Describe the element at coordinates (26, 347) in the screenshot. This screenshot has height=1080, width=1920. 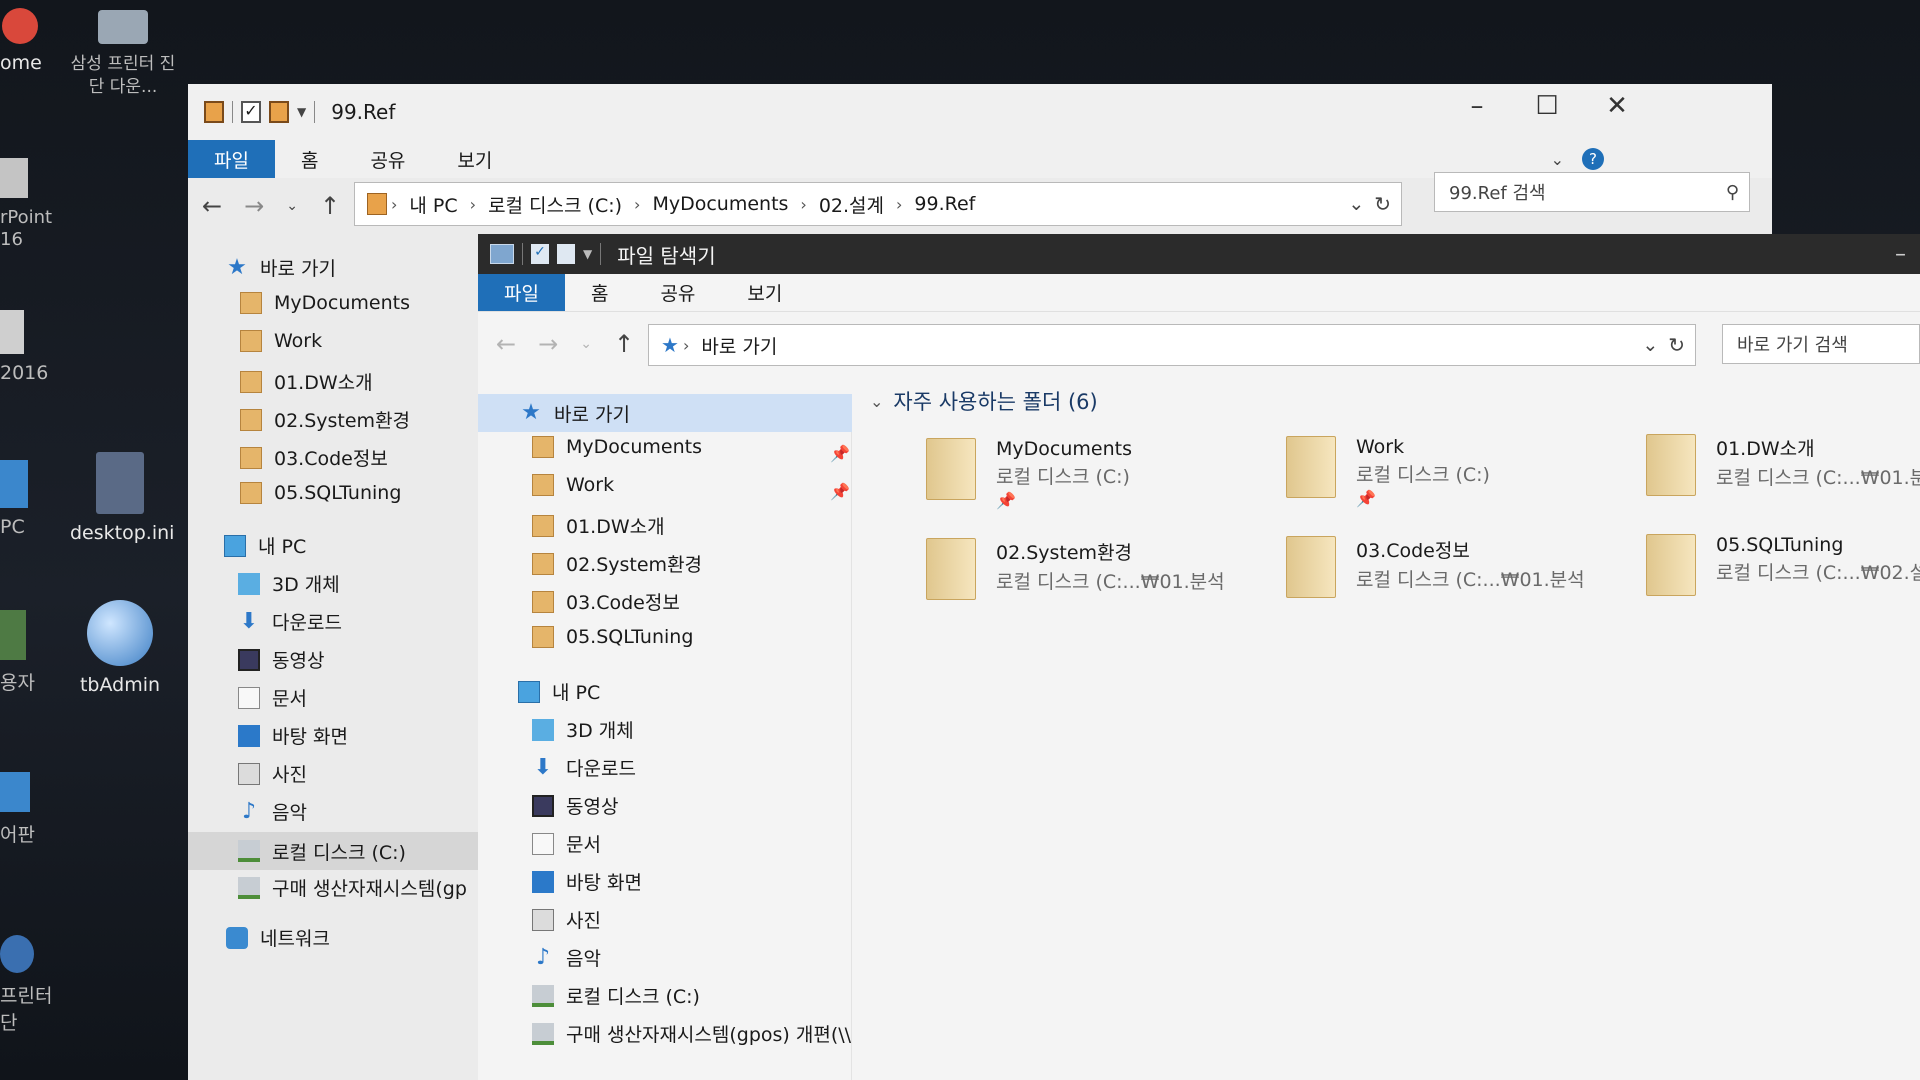
I see `desktop-icon-2016: 2016` at that location.